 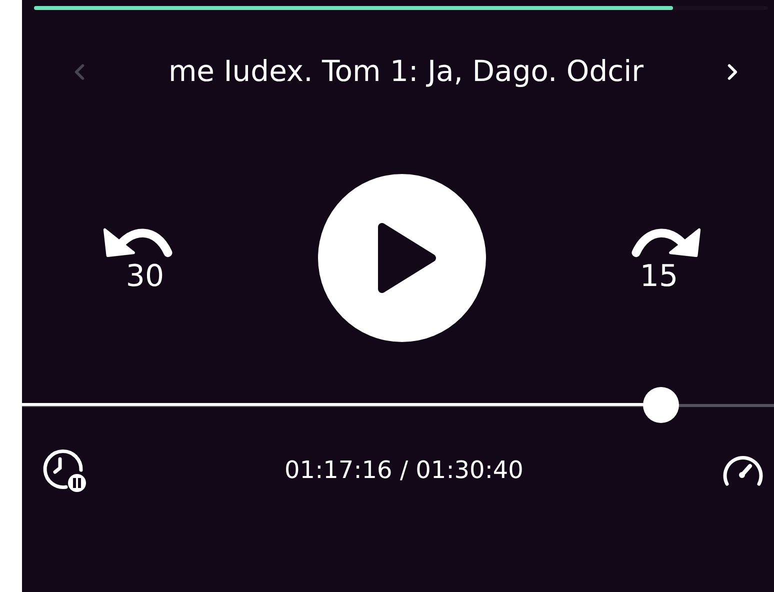 What do you see at coordinates (145, 258) in the screenshot?
I see `rewind-button: 30` at bounding box center [145, 258].